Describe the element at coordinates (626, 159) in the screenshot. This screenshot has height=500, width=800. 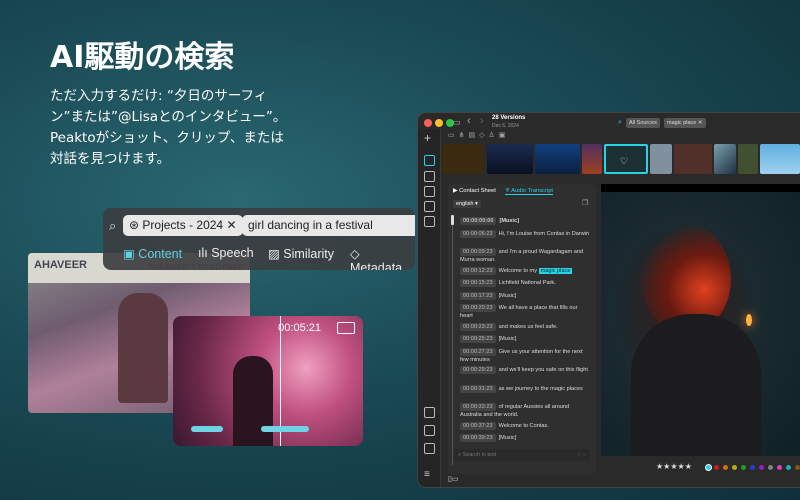
I see `thumbnail-selected: ♡` at that location.